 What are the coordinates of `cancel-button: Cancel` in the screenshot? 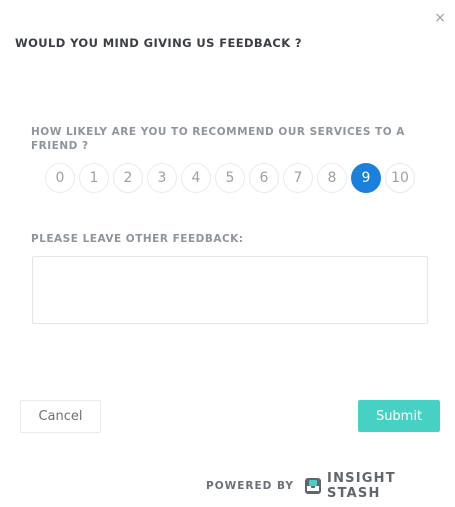 It's located at (60, 416).